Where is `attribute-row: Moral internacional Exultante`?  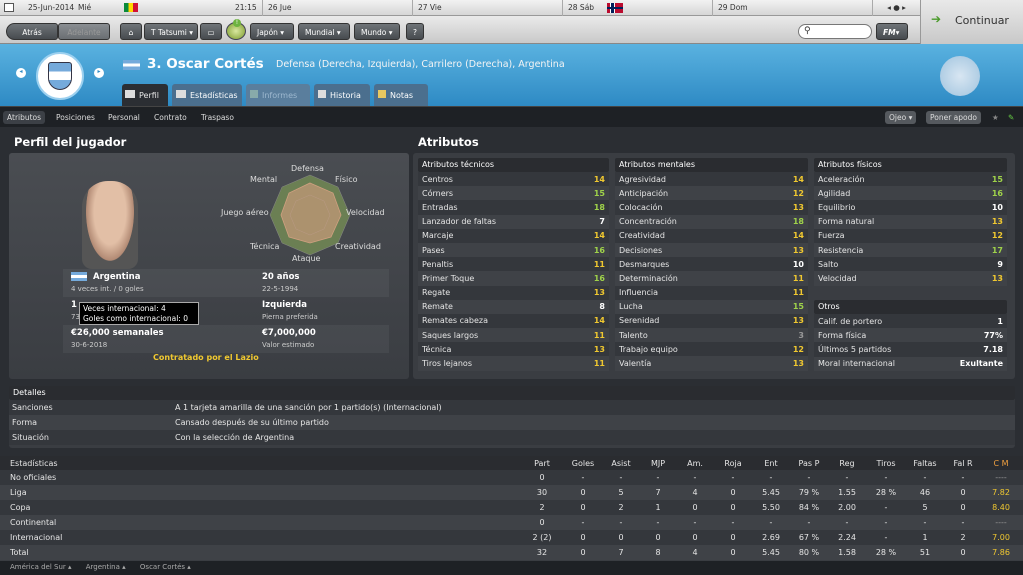 attribute-row: Moral internacional Exultante is located at coordinates (910, 363).